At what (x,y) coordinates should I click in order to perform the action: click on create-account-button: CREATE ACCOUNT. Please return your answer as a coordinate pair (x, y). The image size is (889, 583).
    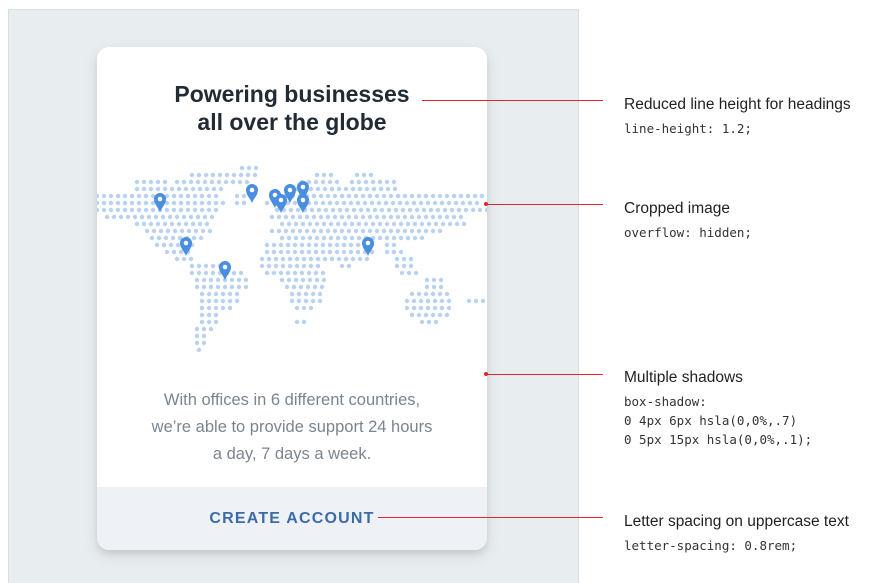
    Looking at the image, I should click on (292, 518).